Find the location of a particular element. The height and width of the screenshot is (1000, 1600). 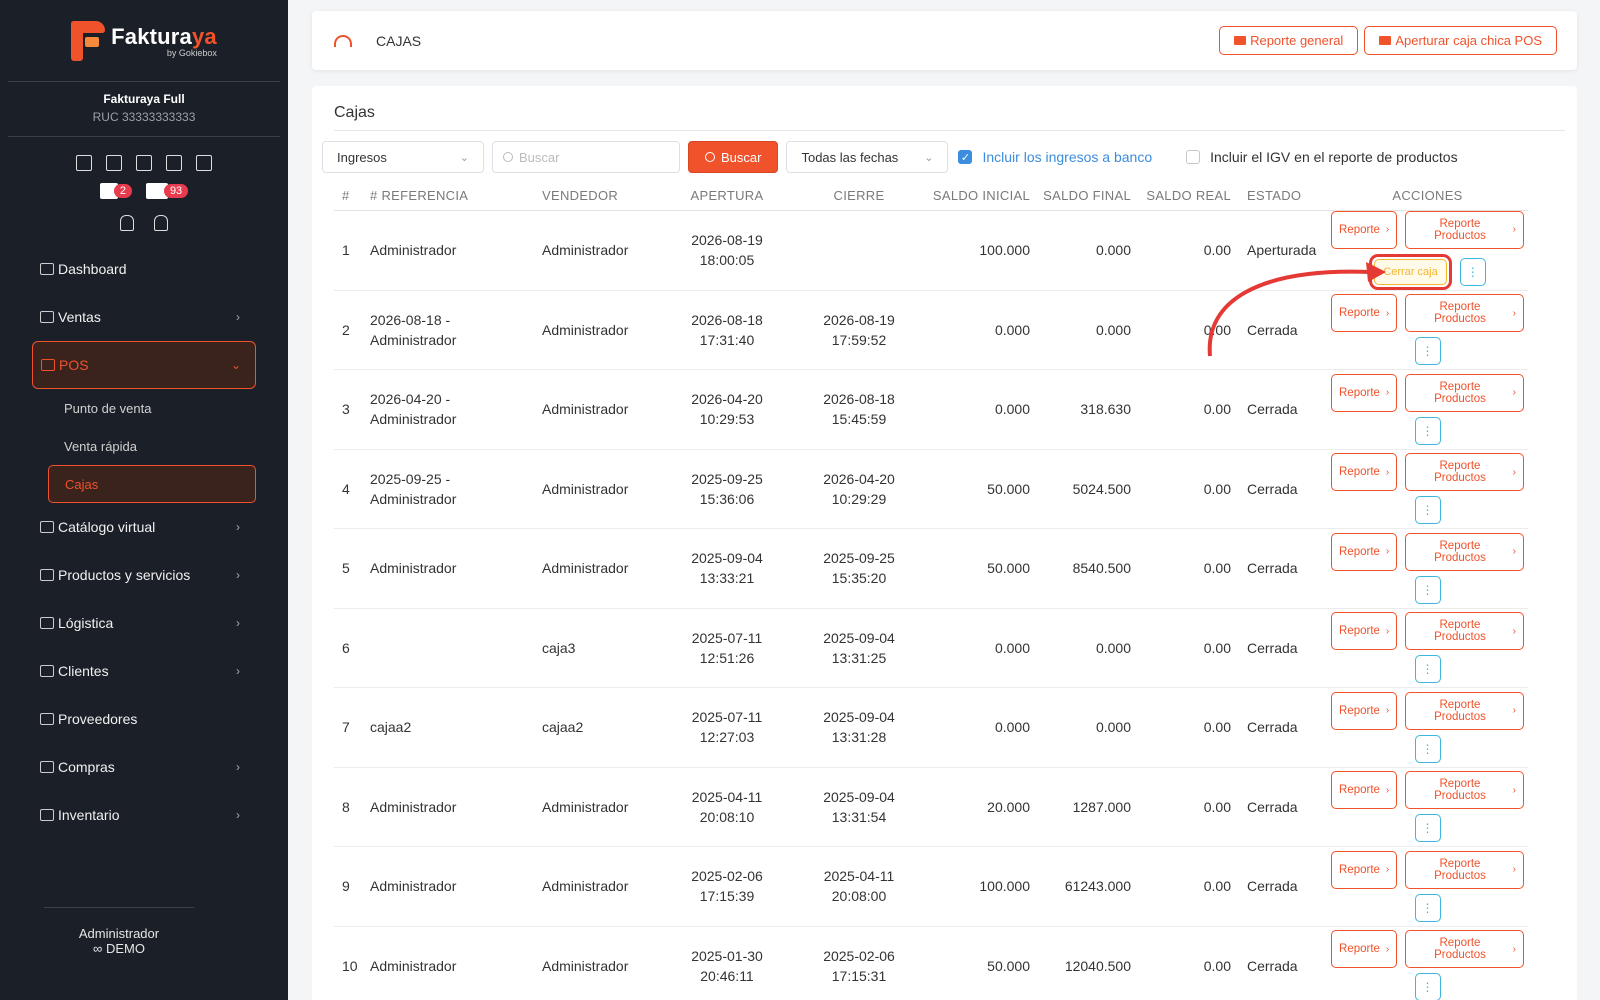

users-icon is located at coordinates (174, 163).